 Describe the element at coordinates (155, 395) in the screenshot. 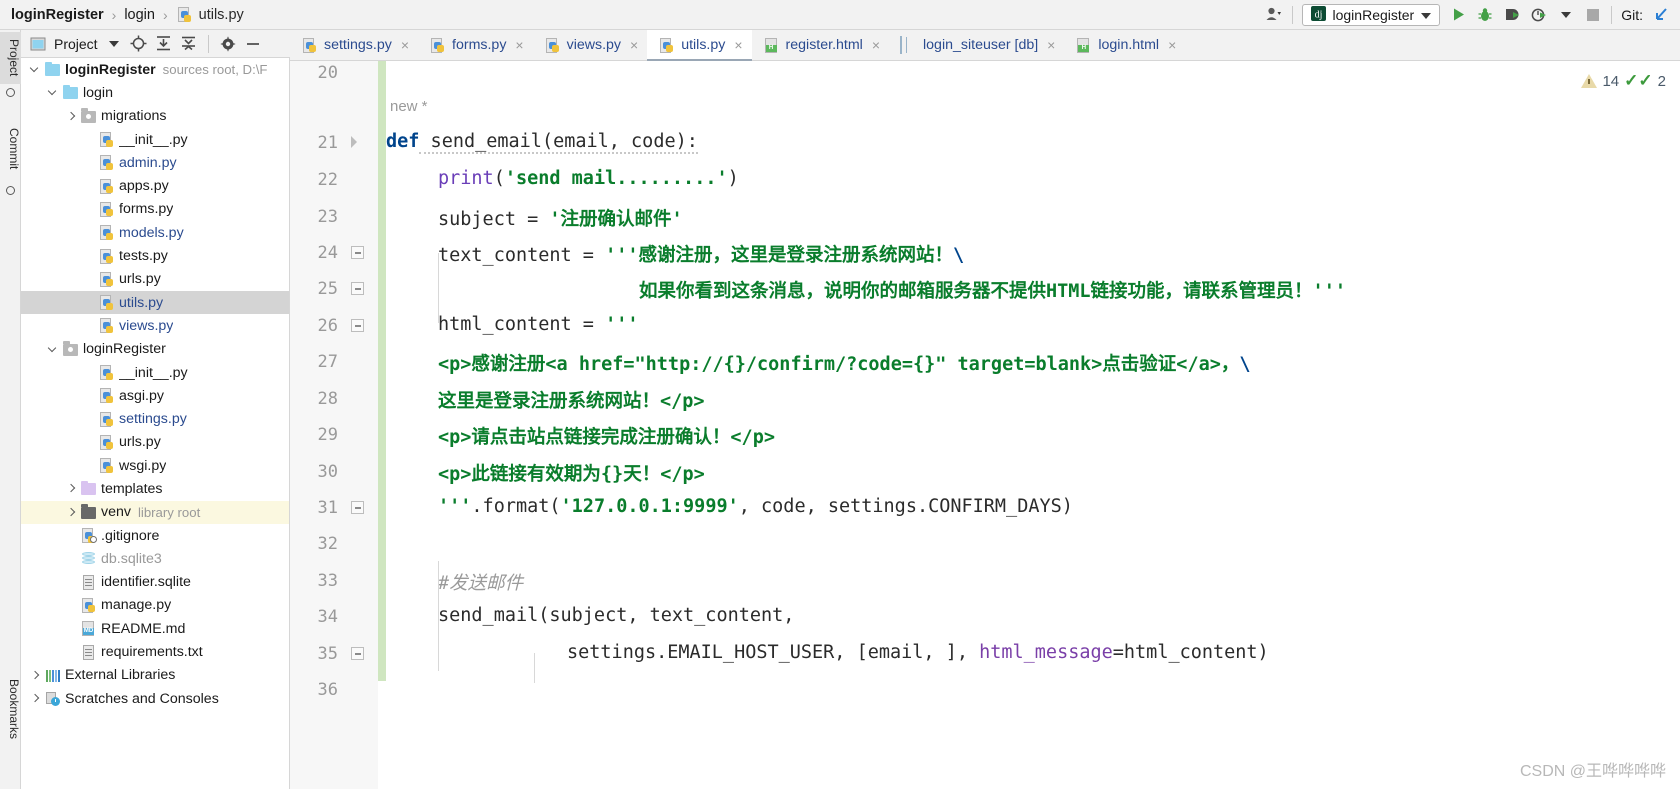

I see `tree-item-asgi-py: asgi.py` at that location.